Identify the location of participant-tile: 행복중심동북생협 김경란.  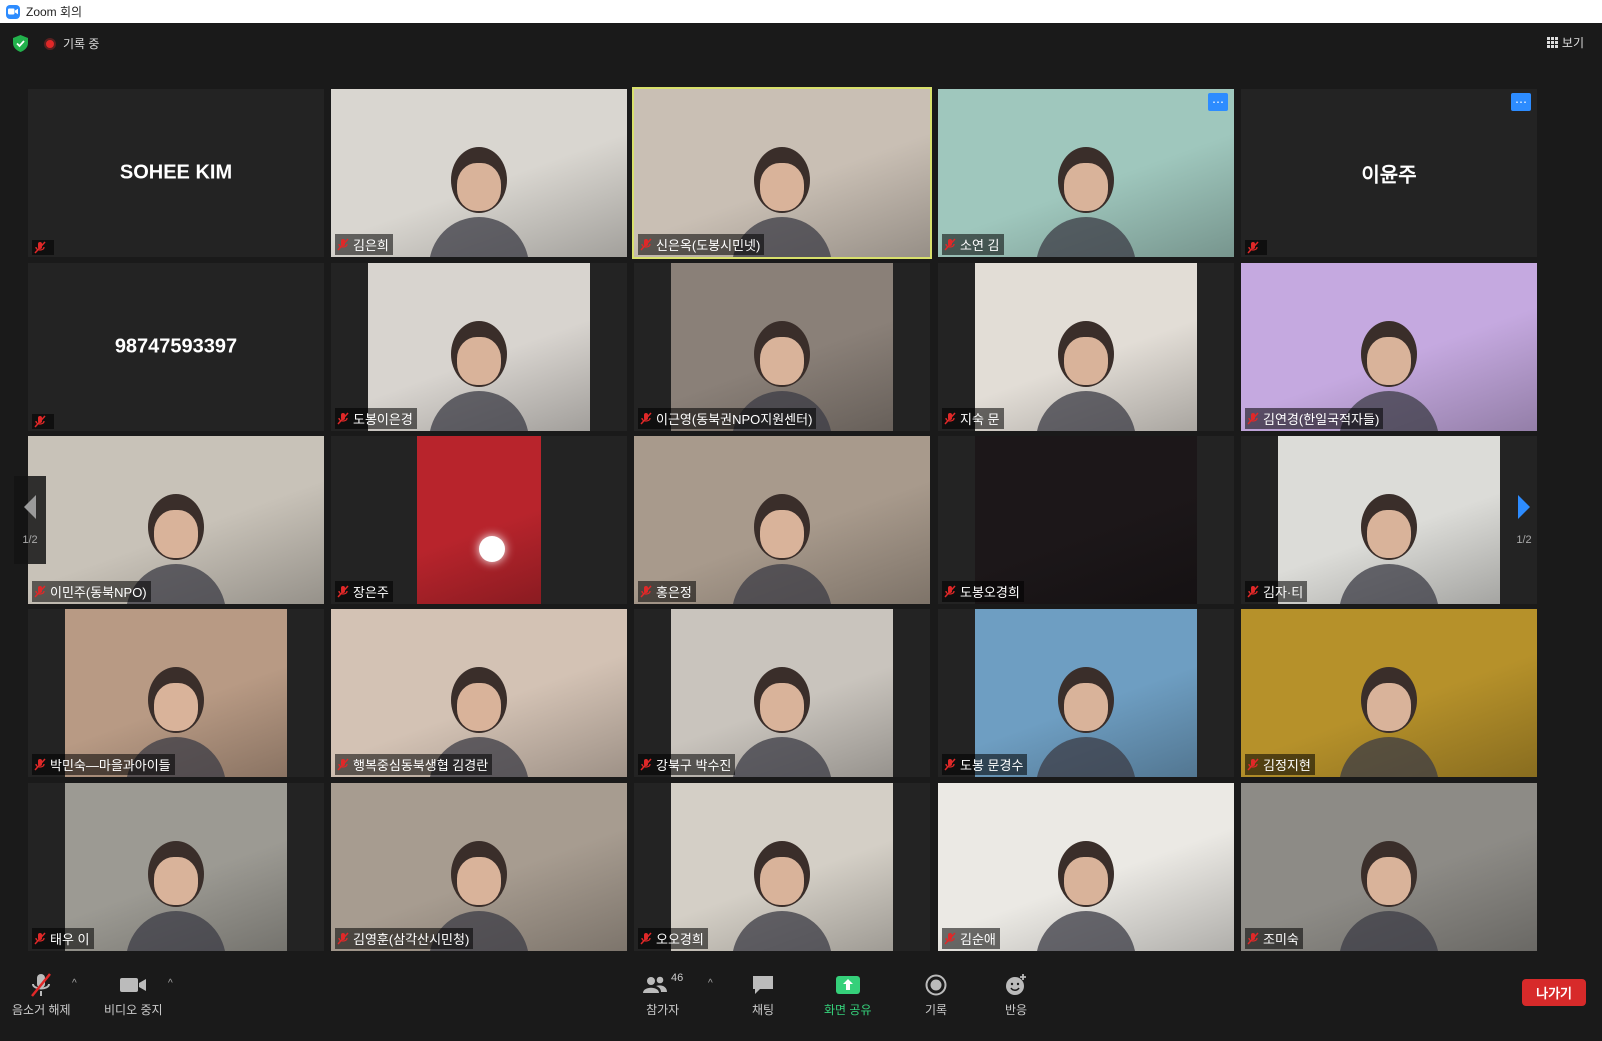
(479, 693).